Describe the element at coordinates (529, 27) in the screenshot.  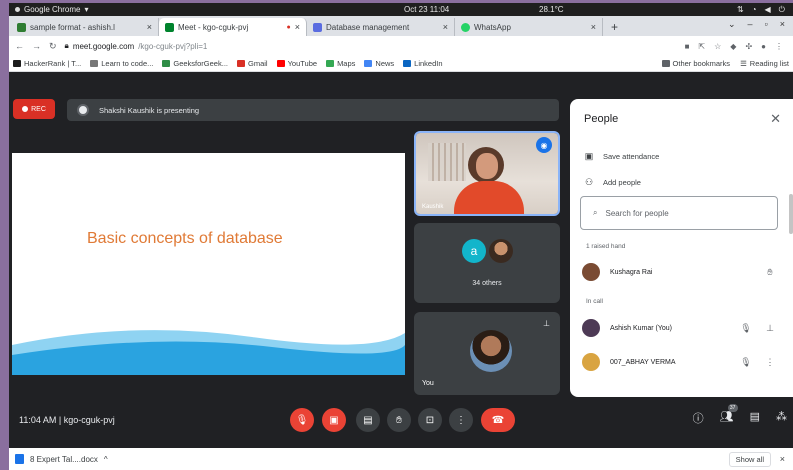
I see `tab-whatsapp: WhatsApp ×` at that location.